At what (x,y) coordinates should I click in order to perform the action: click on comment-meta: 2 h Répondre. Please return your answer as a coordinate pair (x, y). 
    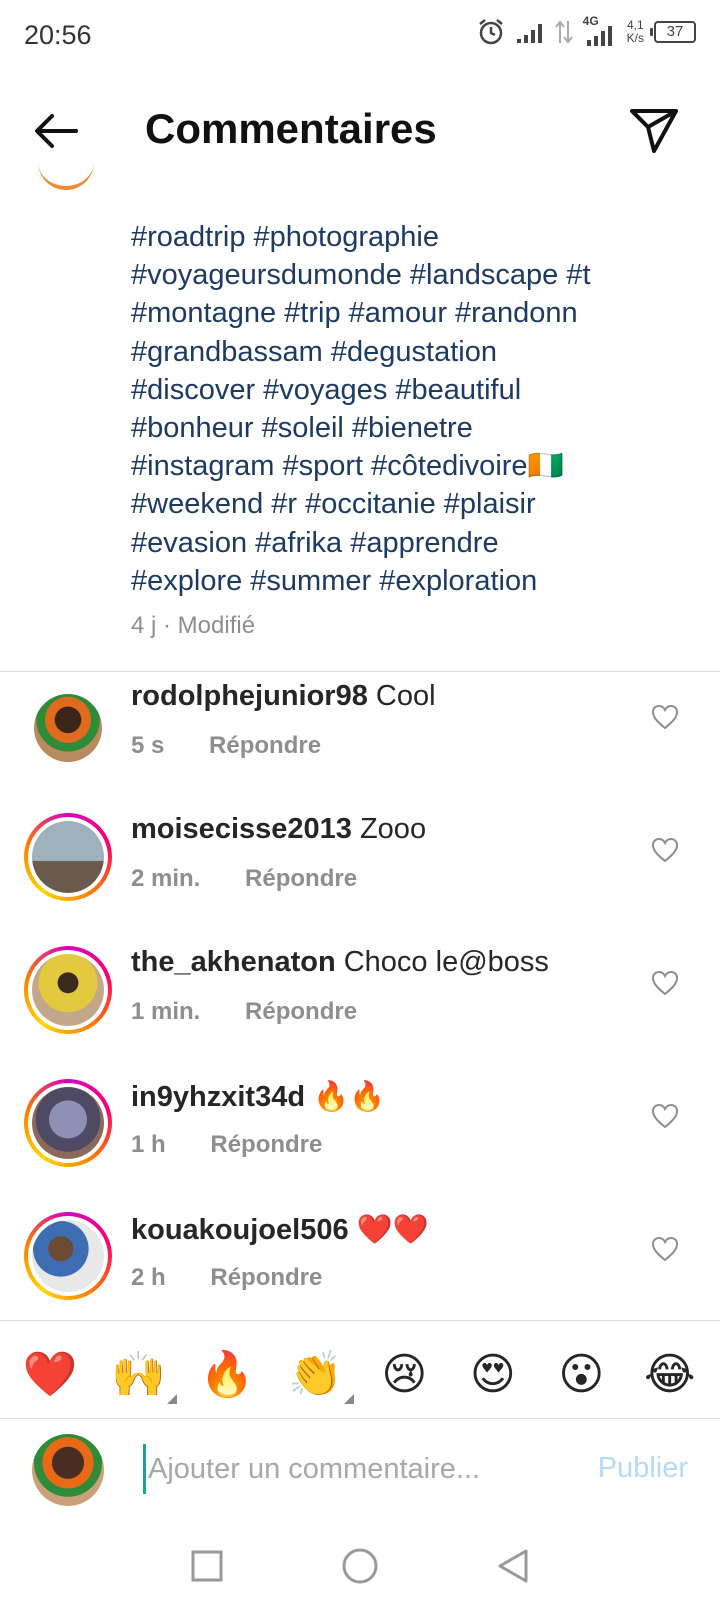
    Looking at the image, I should click on (226, 1278).